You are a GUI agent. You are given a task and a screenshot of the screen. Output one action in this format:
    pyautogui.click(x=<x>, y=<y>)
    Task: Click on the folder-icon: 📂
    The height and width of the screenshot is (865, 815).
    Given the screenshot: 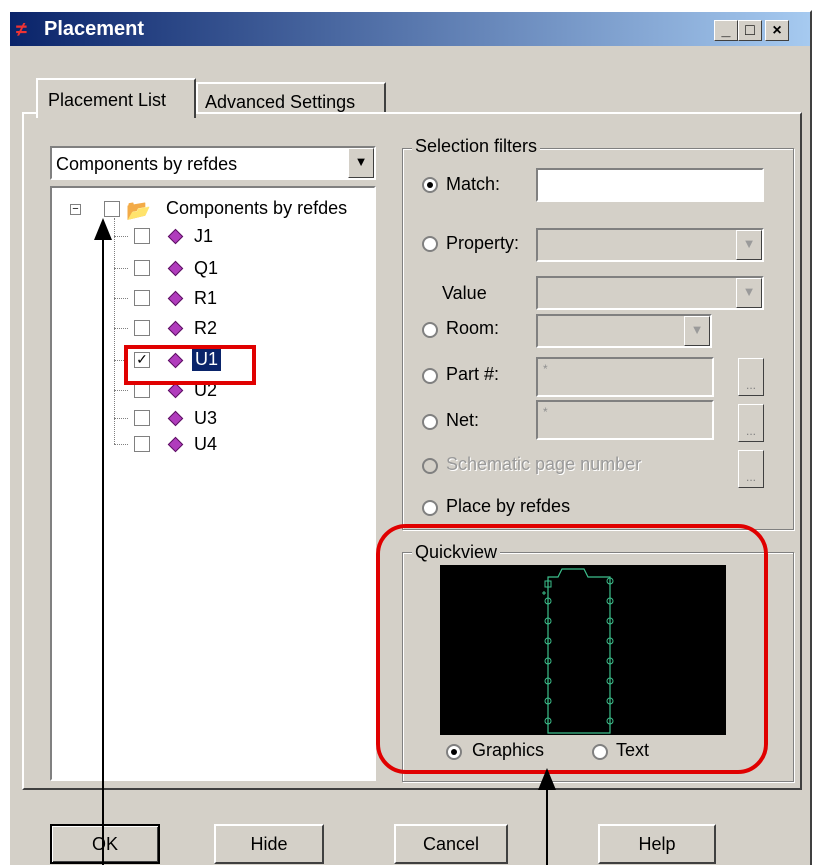 What is the action you would take?
    pyautogui.click(x=138, y=211)
    